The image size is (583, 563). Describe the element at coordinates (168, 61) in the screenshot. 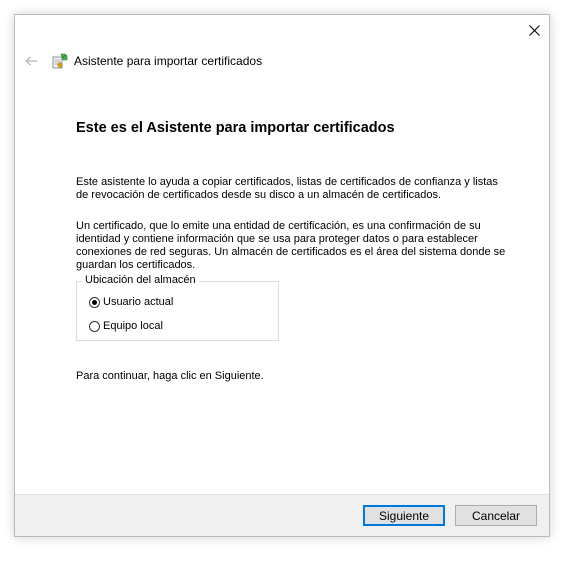

I see `wizard-title: Asistente para importar certificados` at that location.